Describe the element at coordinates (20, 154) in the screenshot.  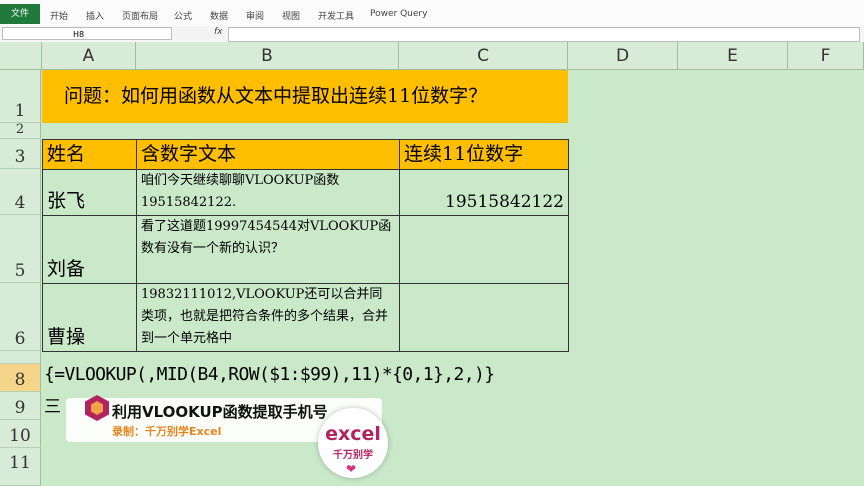
I see `row-header-3: 3` at that location.